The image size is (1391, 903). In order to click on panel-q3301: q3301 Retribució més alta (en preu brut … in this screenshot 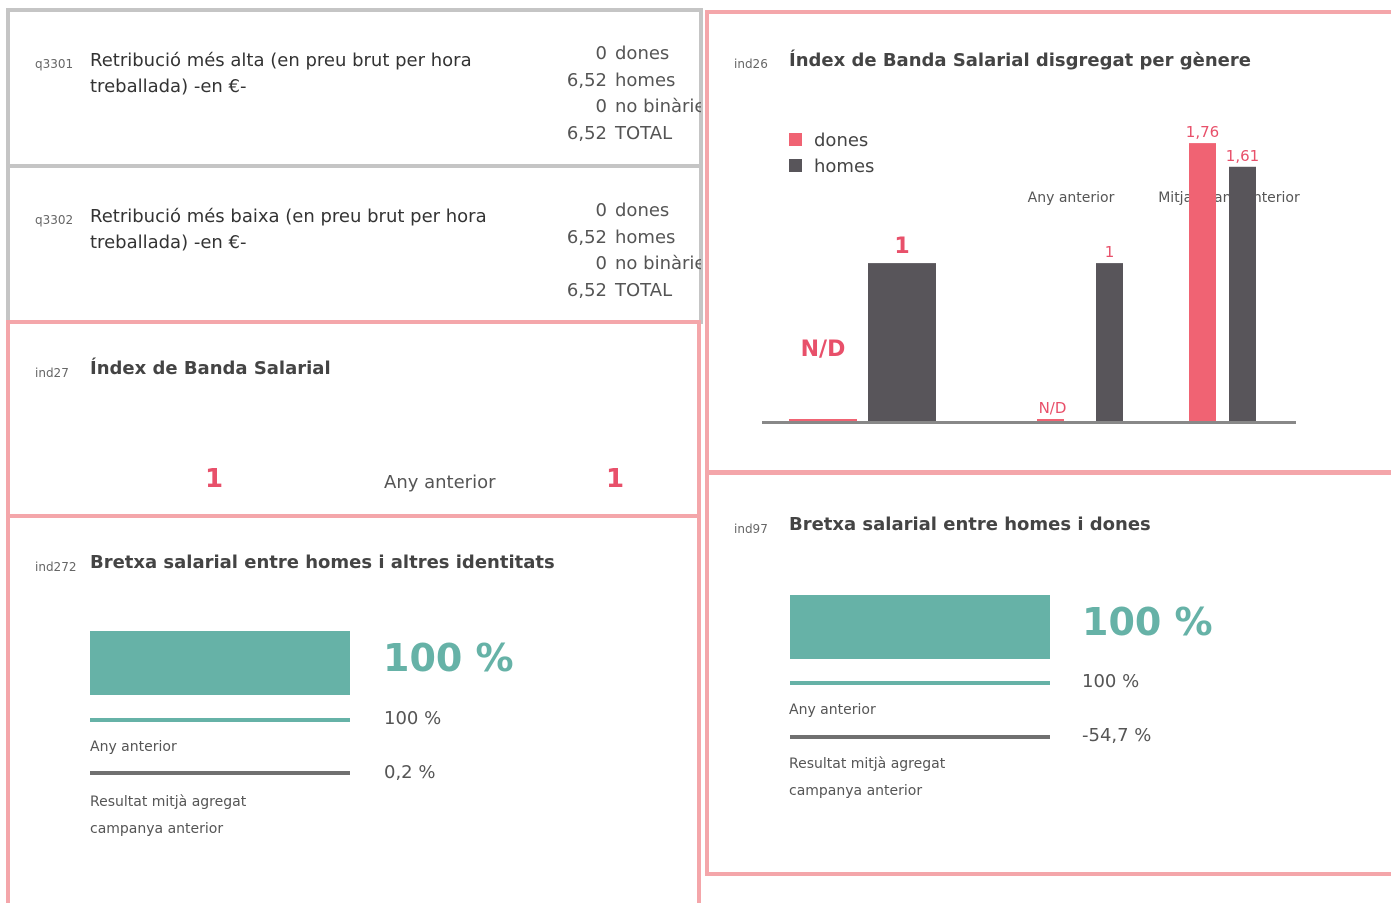, I will do `click(354, 88)`.